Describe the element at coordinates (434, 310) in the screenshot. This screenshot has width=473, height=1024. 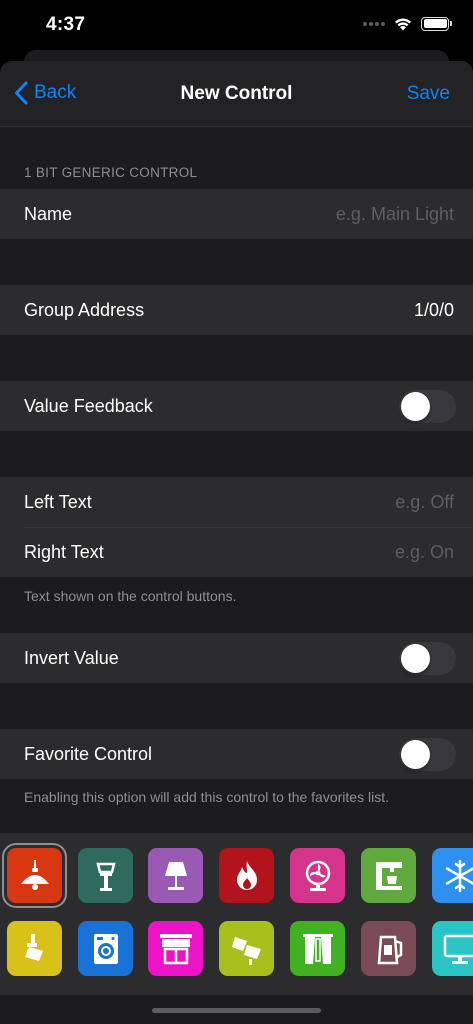
I see `group-address-value: 1/0/0` at that location.